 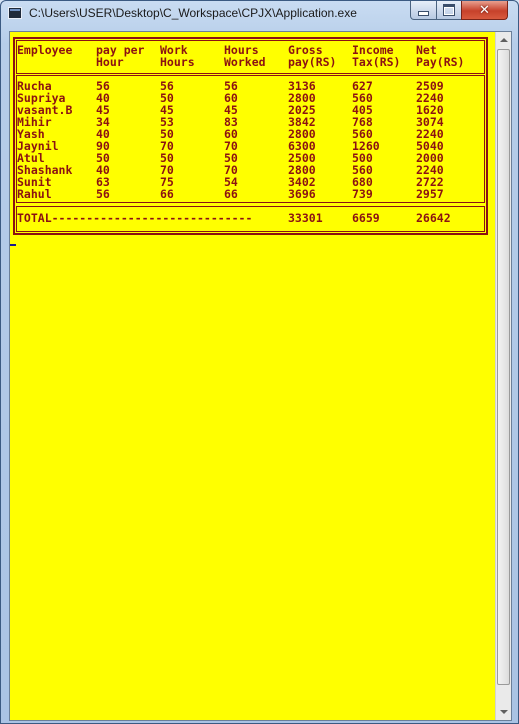 What do you see at coordinates (245, 170) in the screenshot?
I see `table-row: Shashank 40 70 70 2800 560 2240` at bounding box center [245, 170].